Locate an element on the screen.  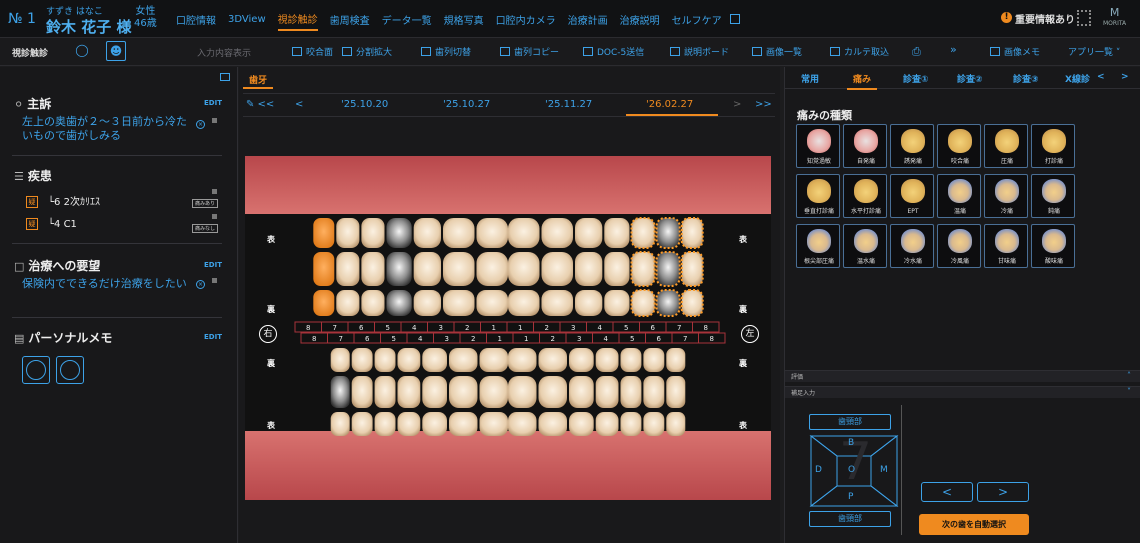
tab-treatment-explain: 治療説明 is located at coordinates (640, 19).